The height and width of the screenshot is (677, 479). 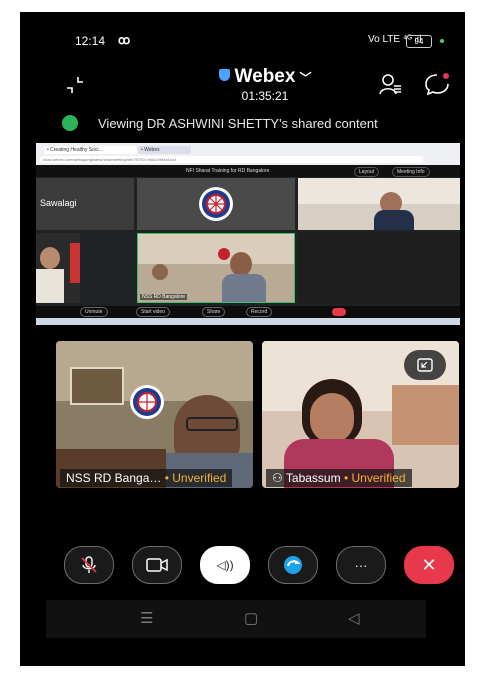 I want to click on muted-user-icon: ⚇, so click(x=277, y=478).